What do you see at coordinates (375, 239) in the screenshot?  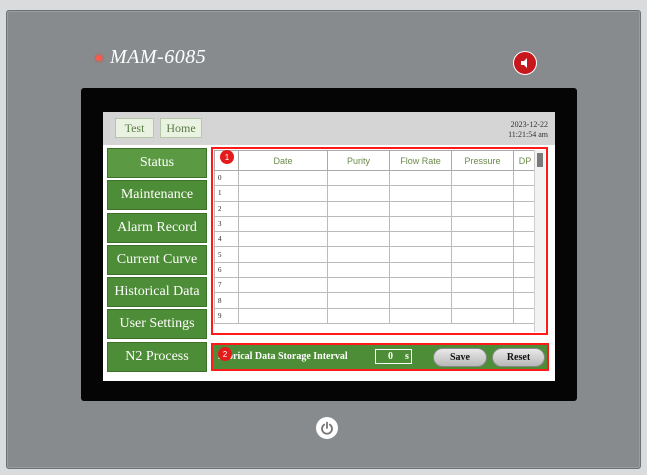 I see `table-row: 4` at bounding box center [375, 239].